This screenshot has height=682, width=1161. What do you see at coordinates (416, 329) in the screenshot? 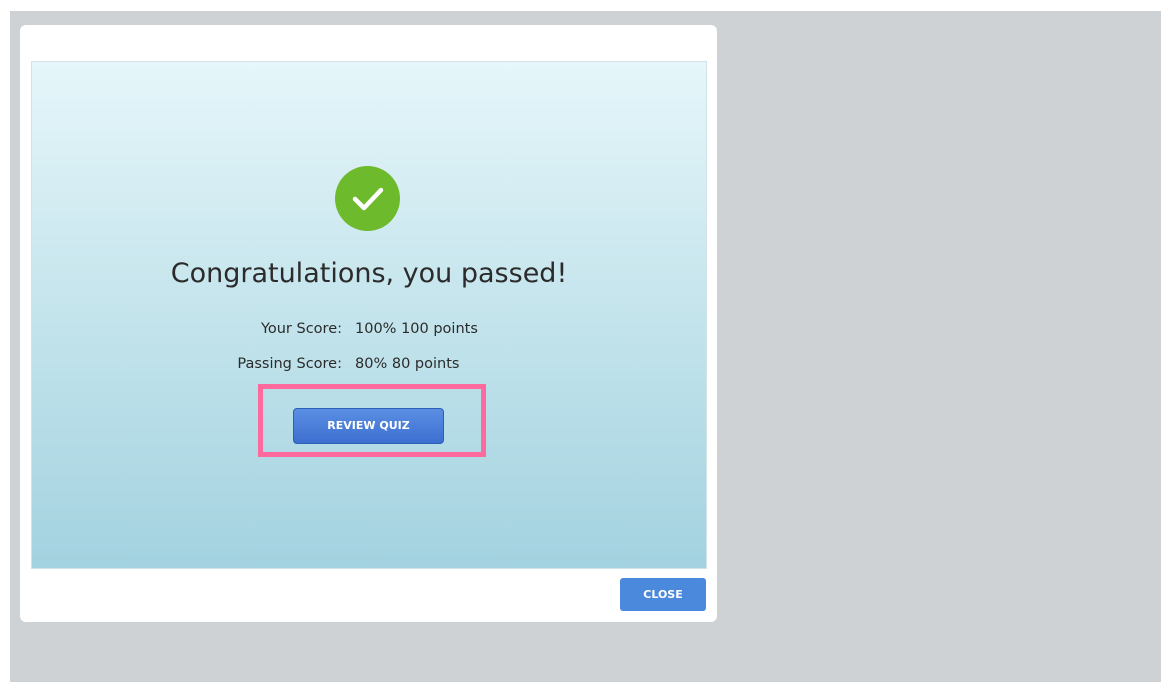
I see `your-score-value: 100% 100 points` at bounding box center [416, 329].